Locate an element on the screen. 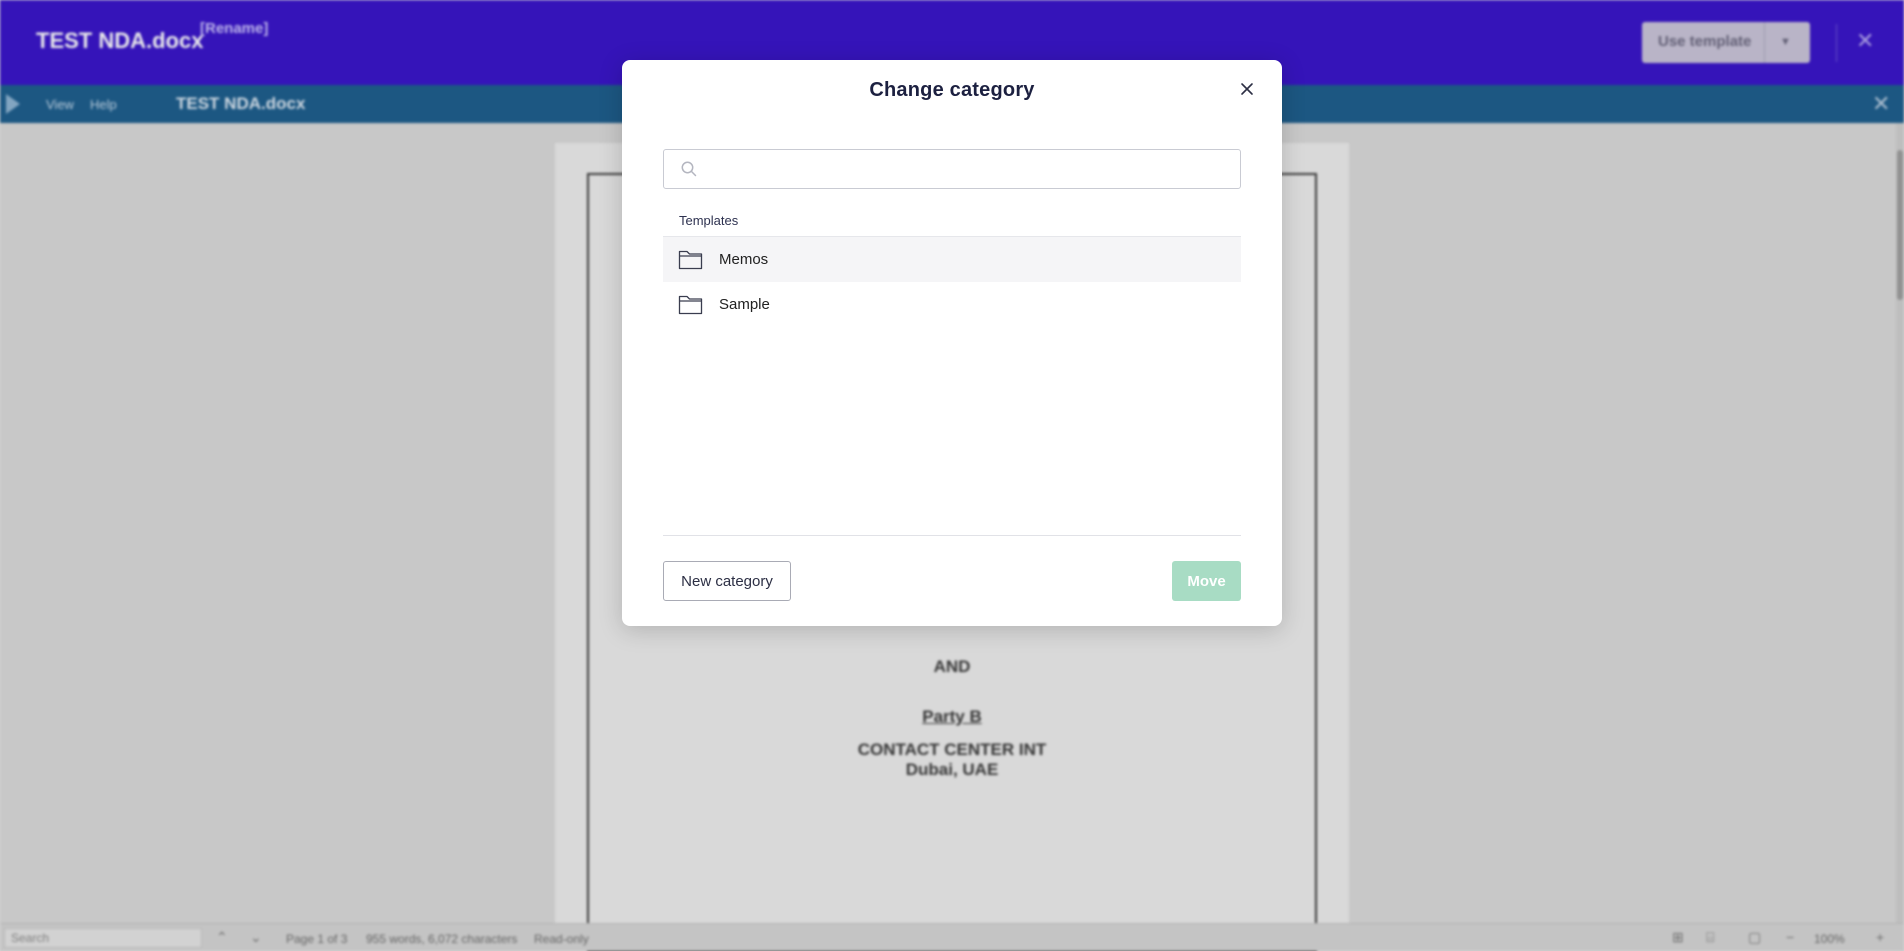 The height and width of the screenshot is (951, 1904). new-category-button: New category is located at coordinates (727, 581).